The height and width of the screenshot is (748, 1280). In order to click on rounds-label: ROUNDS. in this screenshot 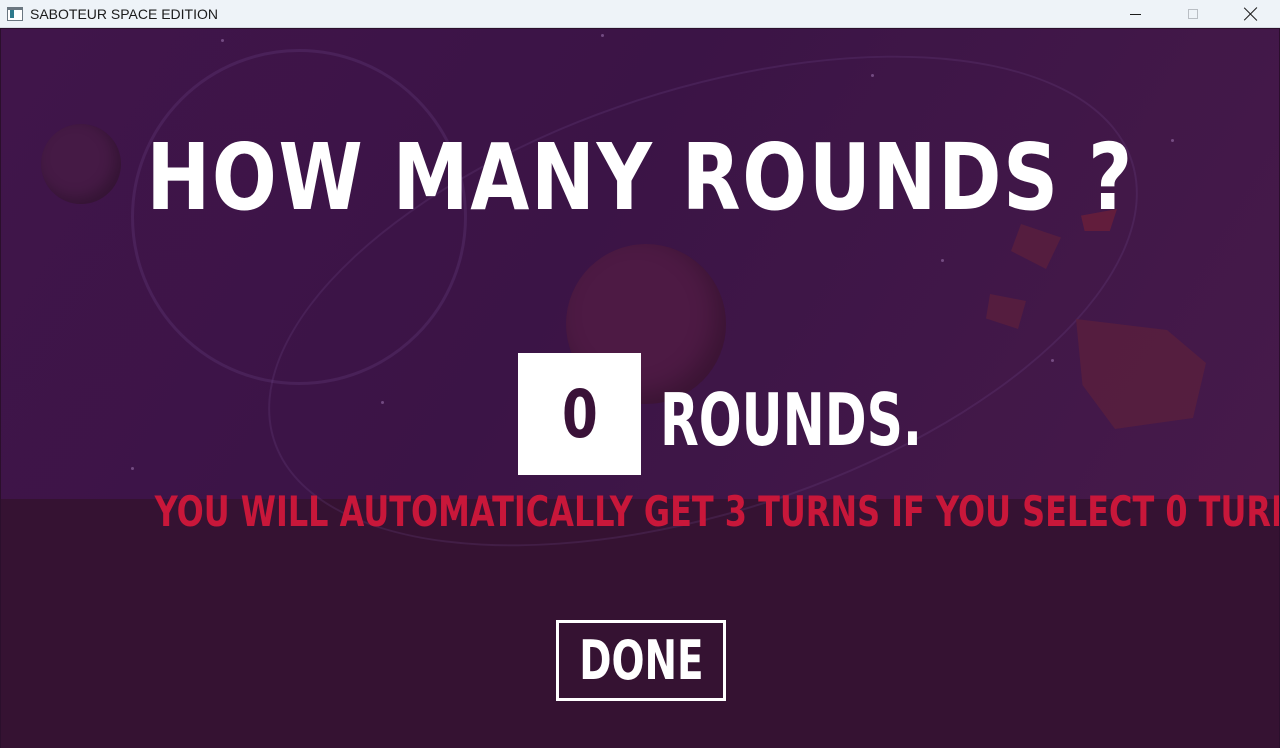, I will do `click(791, 420)`.